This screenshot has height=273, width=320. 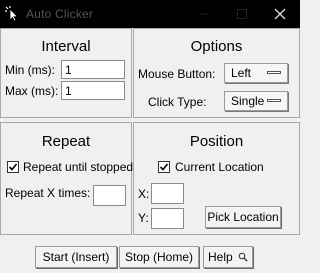 I want to click on repeat-until-stopped-checkbox, so click(x=13, y=167).